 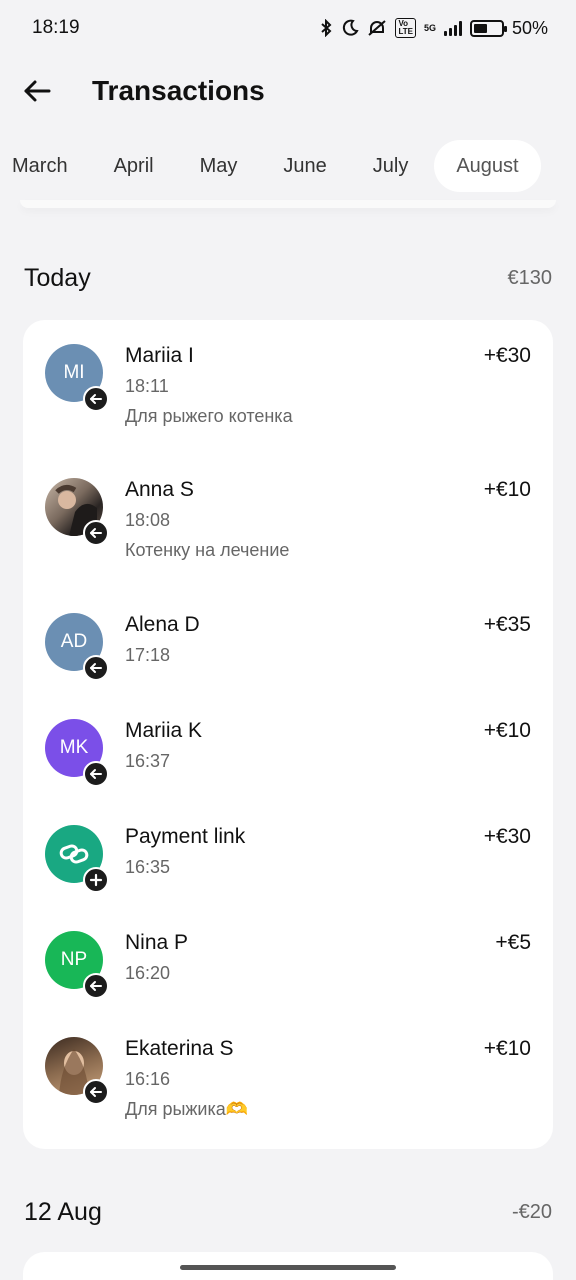 I want to click on transaction-note: Котенку на лечение, so click(x=207, y=550).